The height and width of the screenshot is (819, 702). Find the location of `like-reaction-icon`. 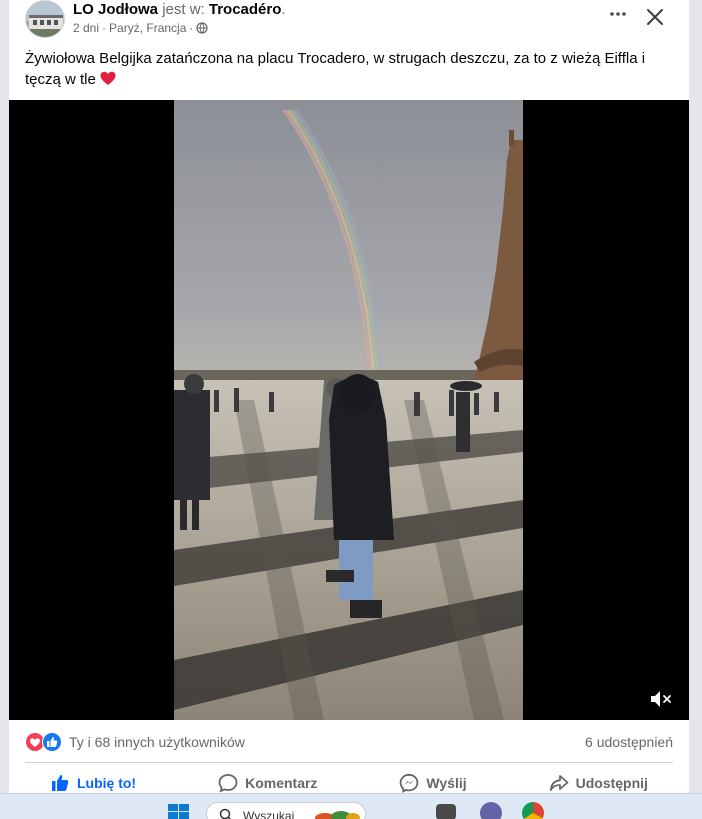

like-reaction-icon is located at coordinates (52, 742).